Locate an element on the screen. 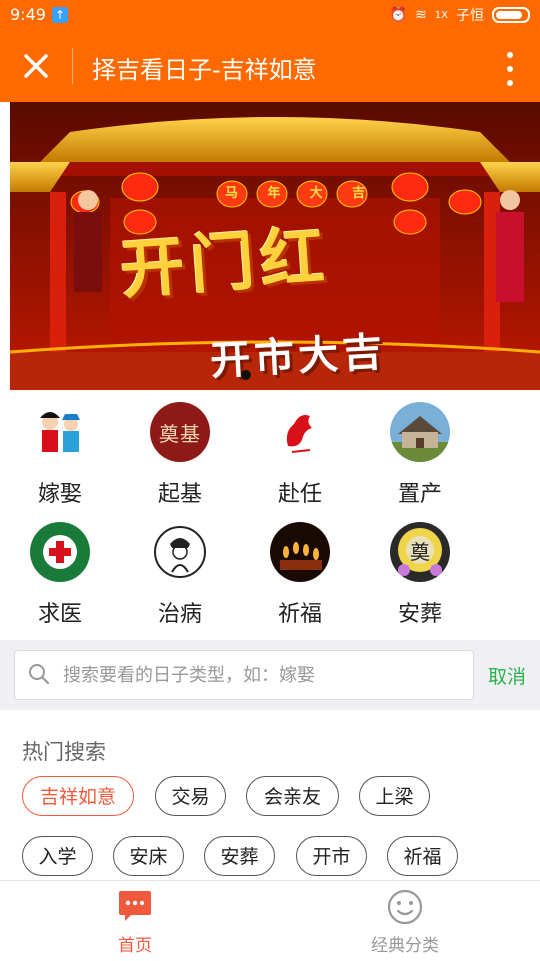  banner-headline: 开门红 is located at coordinates (225, 264).